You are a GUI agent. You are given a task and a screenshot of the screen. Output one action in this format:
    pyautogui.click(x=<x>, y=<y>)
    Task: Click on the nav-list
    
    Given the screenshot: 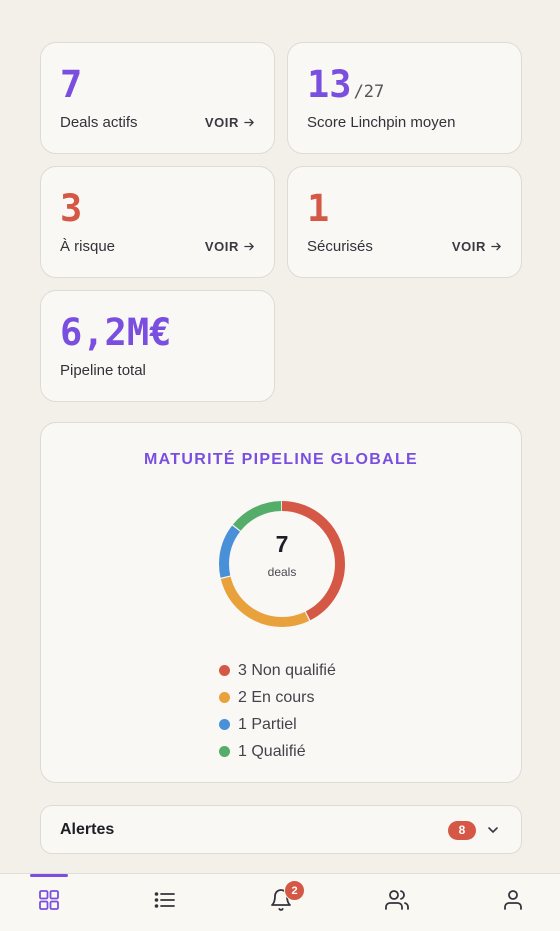 What is the action you would take?
    pyautogui.click(x=165, y=902)
    